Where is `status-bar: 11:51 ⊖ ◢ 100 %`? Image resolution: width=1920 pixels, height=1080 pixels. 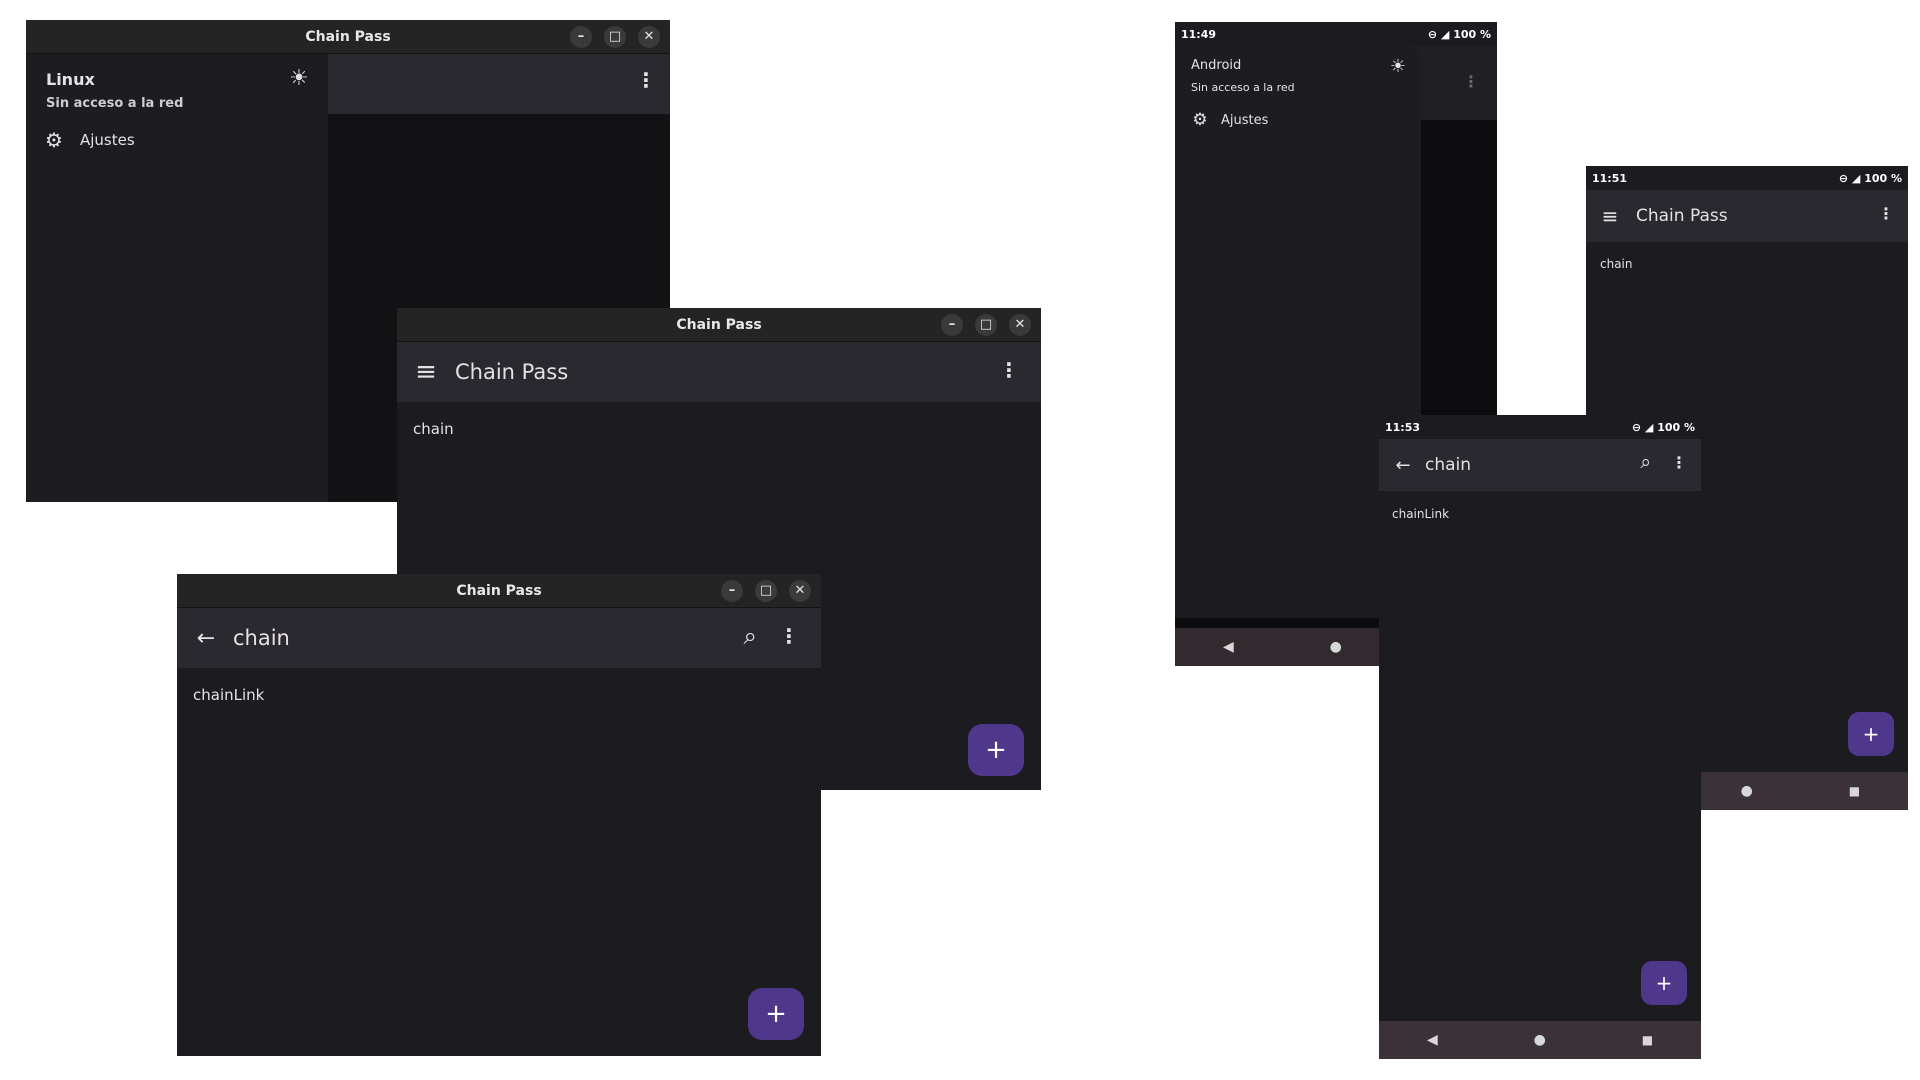 status-bar: 11:51 ⊖ ◢ 100 % is located at coordinates (1747, 178).